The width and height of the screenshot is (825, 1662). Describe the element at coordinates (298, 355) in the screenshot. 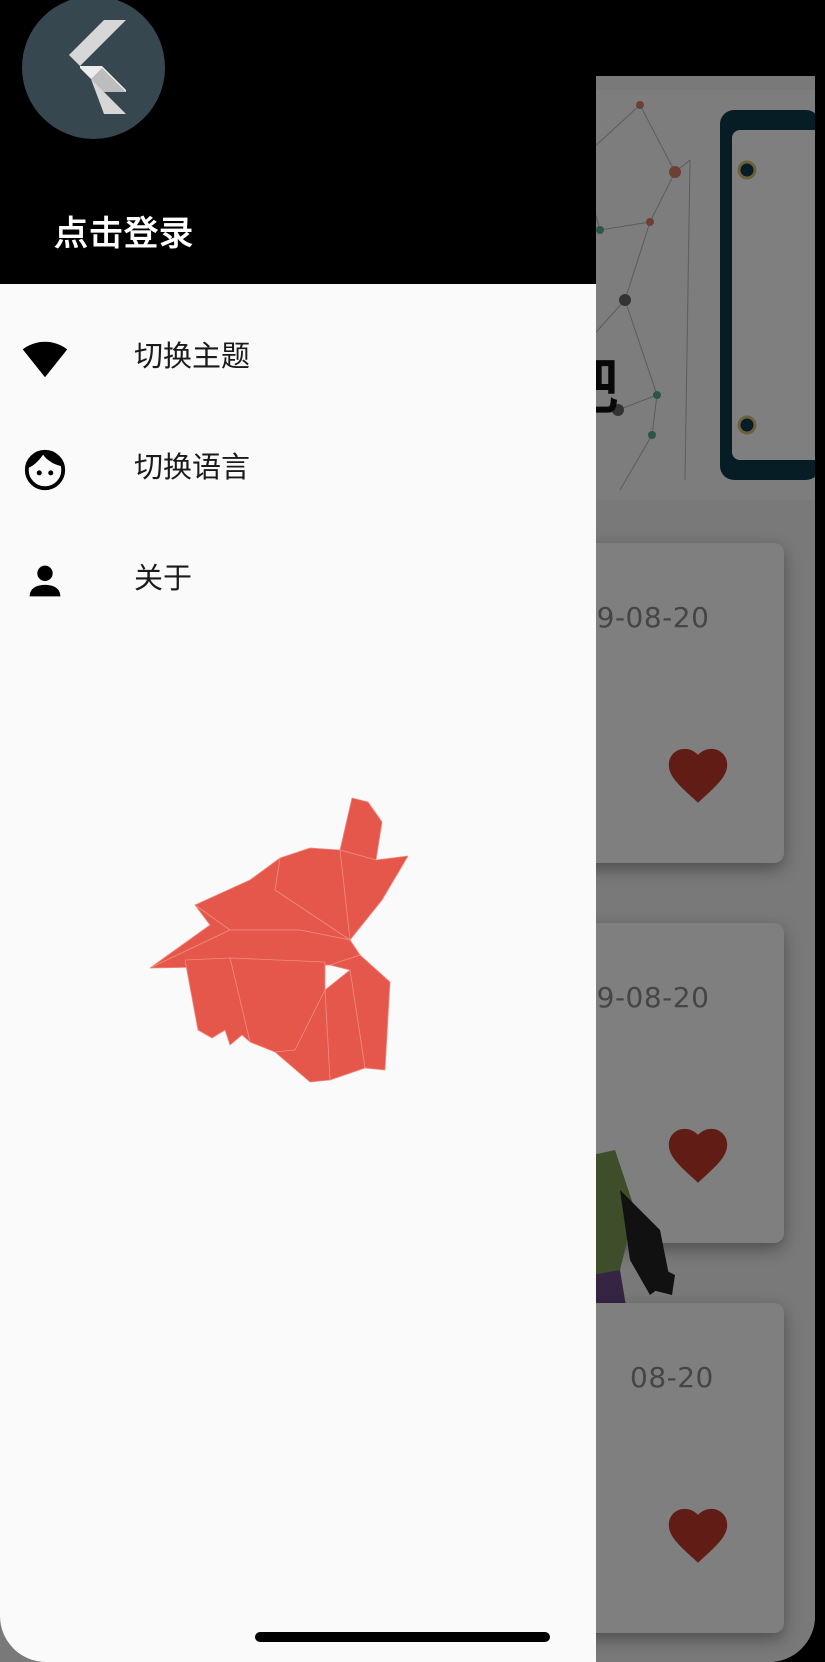

I see `menu-item-switch-theme: 切换主题` at that location.